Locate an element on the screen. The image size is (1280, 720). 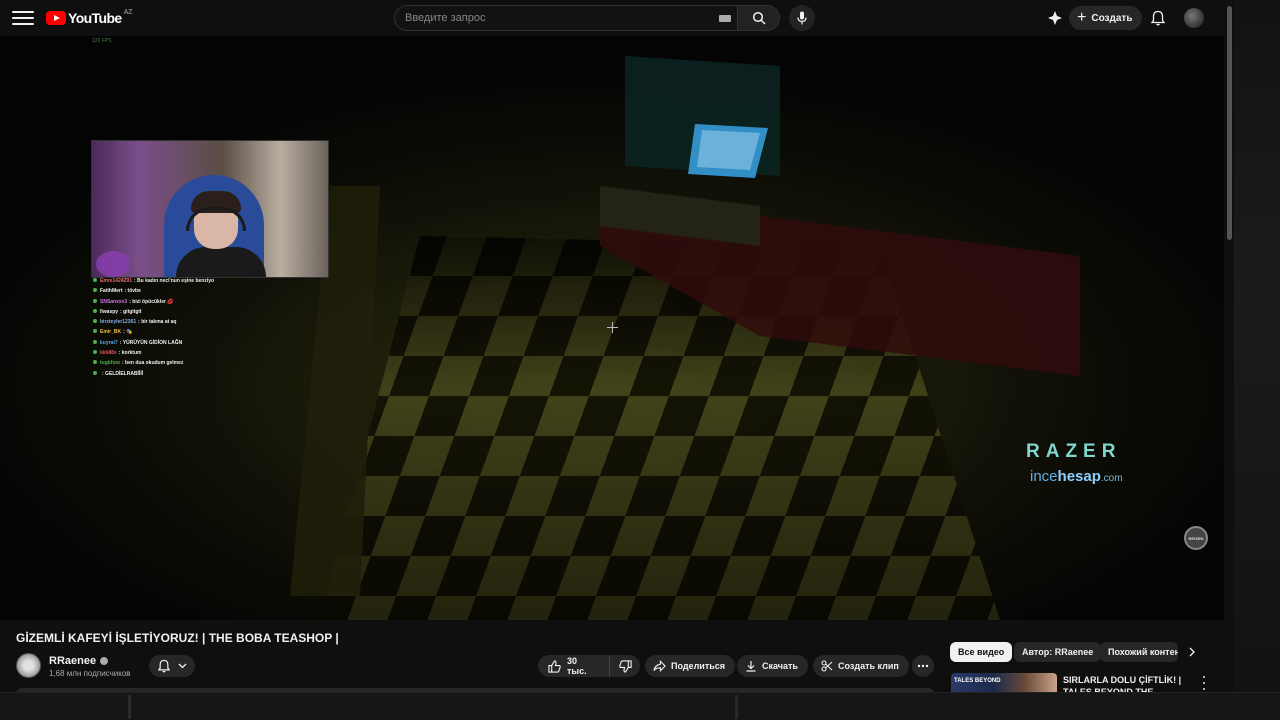
like-count: 30 тыс. is located at coordinates (576, 666).